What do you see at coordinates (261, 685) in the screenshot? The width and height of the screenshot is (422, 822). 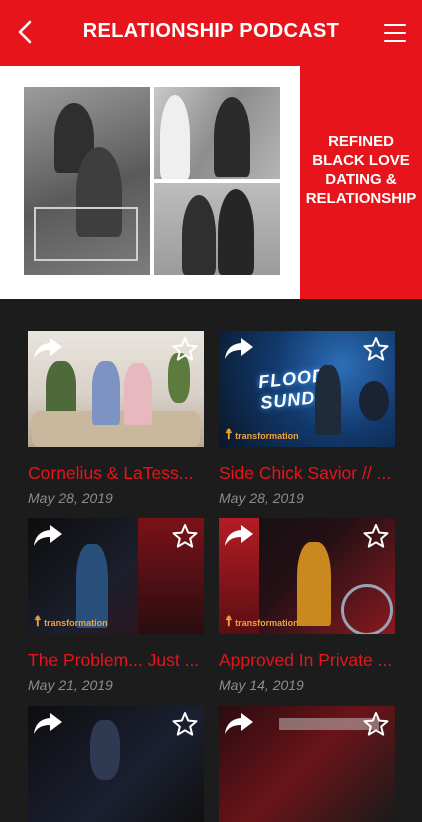 I see `episode-date: May 14, 2019` at bounding box center [261, 685].